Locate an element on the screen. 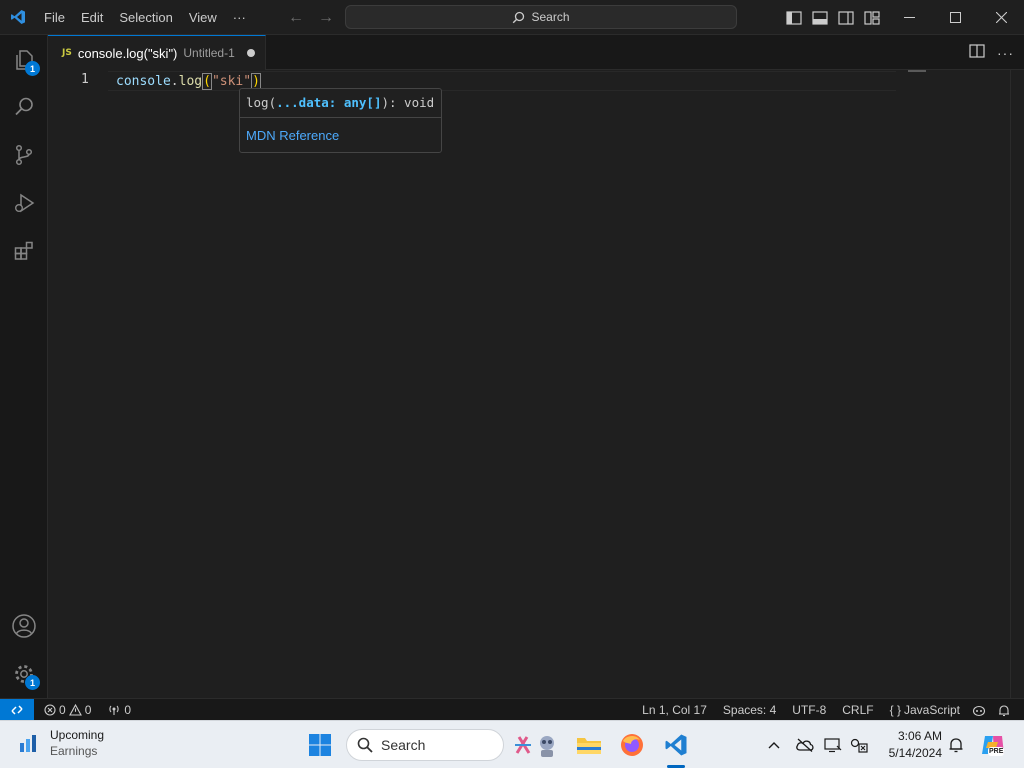  remote-indicator is located at coordinates (17, 709).